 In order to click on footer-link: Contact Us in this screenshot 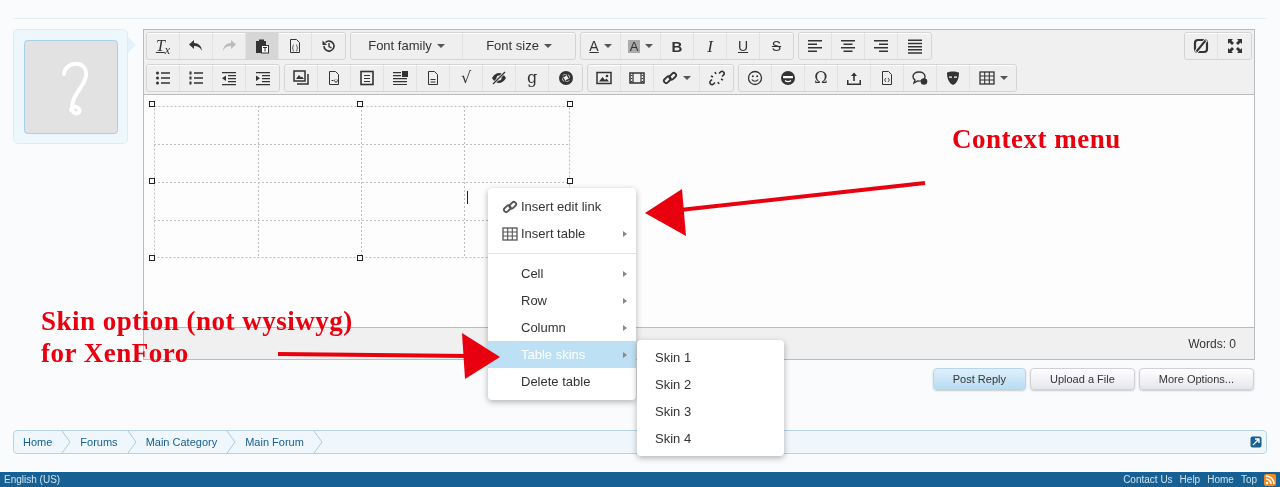, I will do `click(1148, 479)`.